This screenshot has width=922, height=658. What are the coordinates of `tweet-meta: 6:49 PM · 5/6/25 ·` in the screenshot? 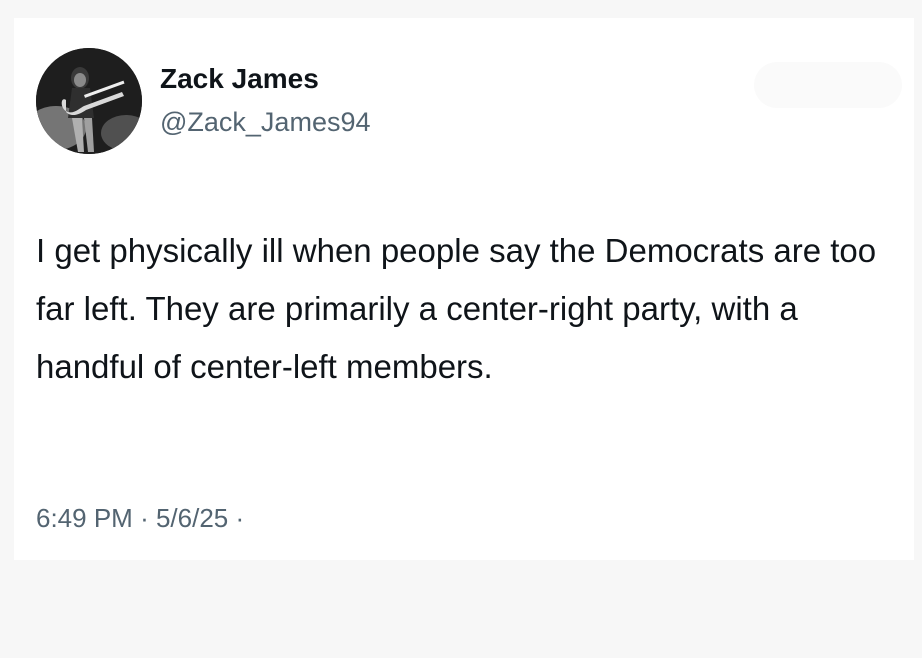 It's located at (140, 518).